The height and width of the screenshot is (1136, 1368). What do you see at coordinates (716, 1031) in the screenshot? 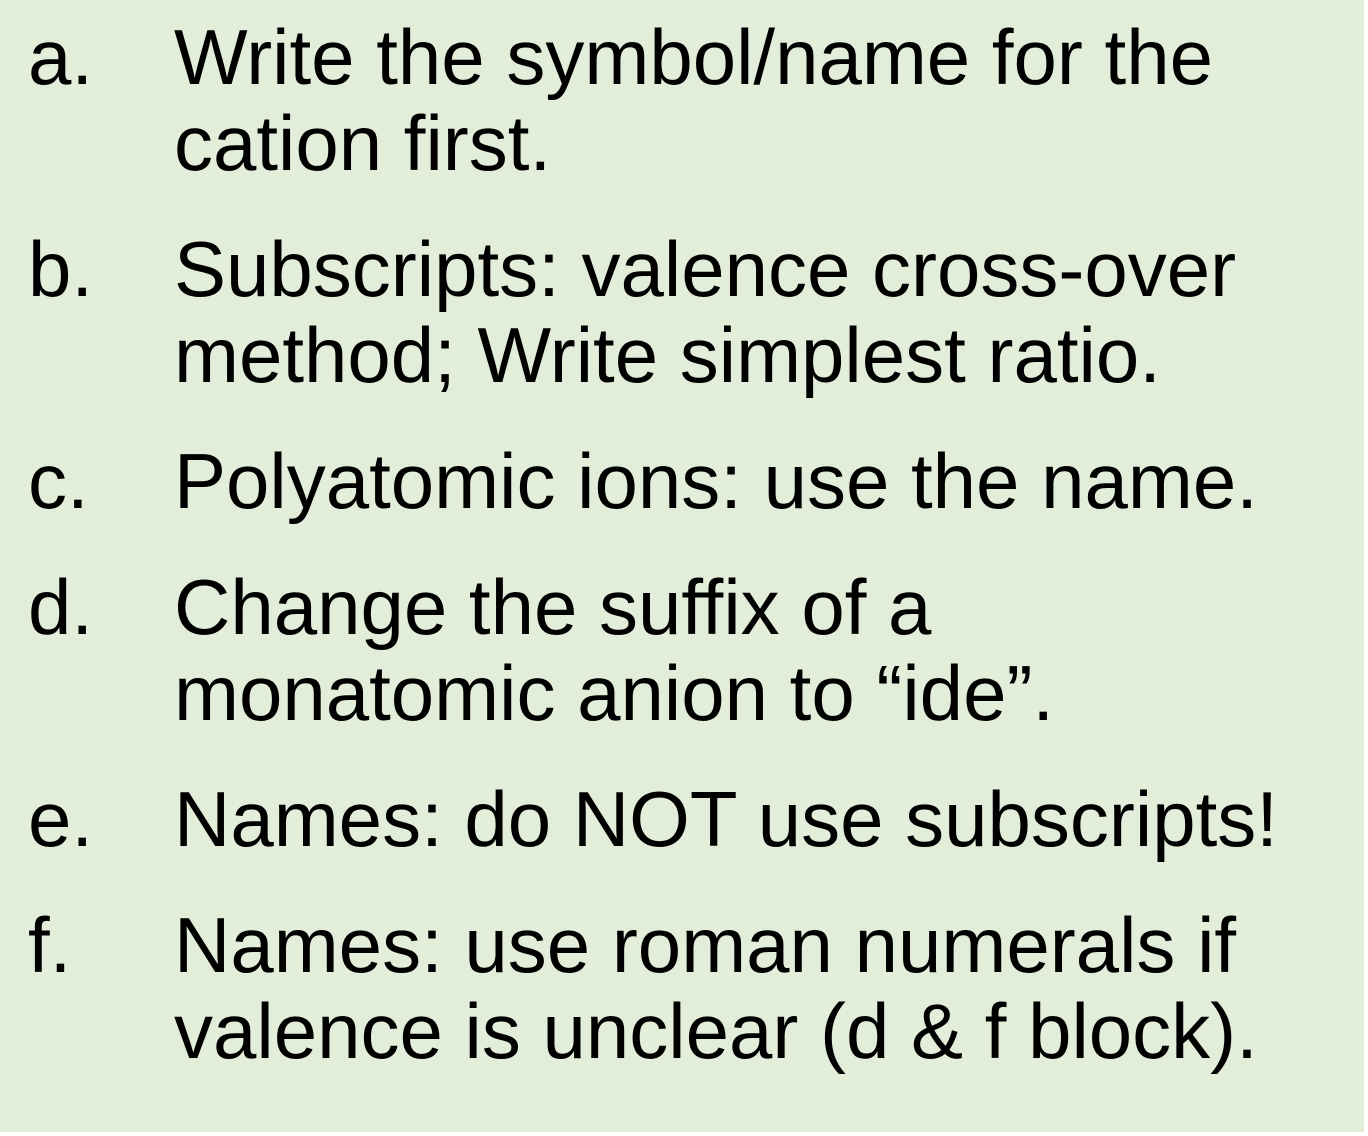
I see `list-item-text: valence is unclear (d & f block).` at bounding box center [716, 1031].